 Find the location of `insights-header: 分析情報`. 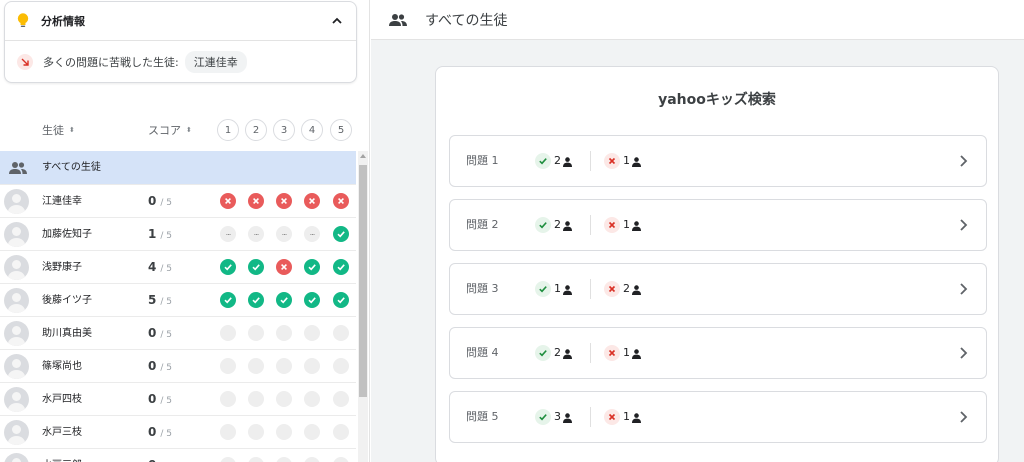

insights-header: 分析情報 is located at coordinates (180, 21).